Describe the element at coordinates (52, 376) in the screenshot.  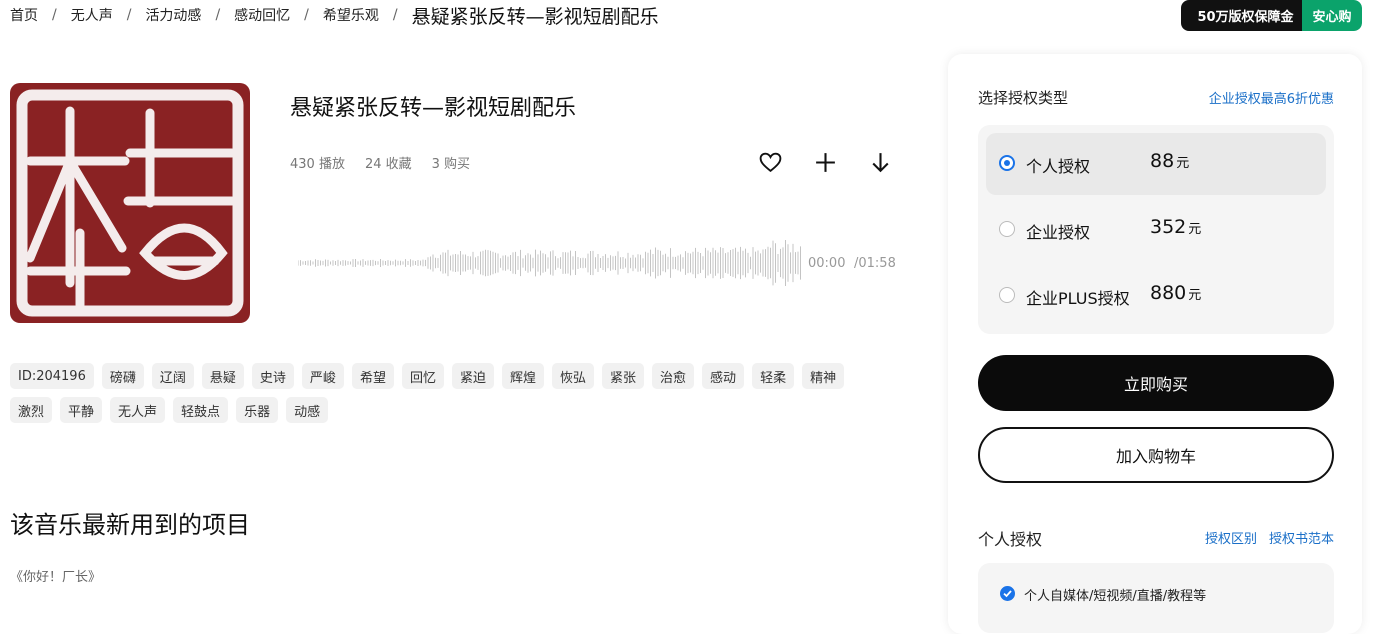
I see `tag-id: ID:204196` at that location.